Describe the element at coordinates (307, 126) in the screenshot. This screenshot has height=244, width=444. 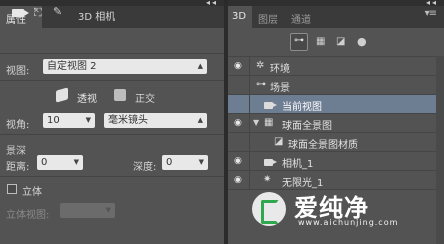
I see `tree-row-label: 球面全景图` at that location.